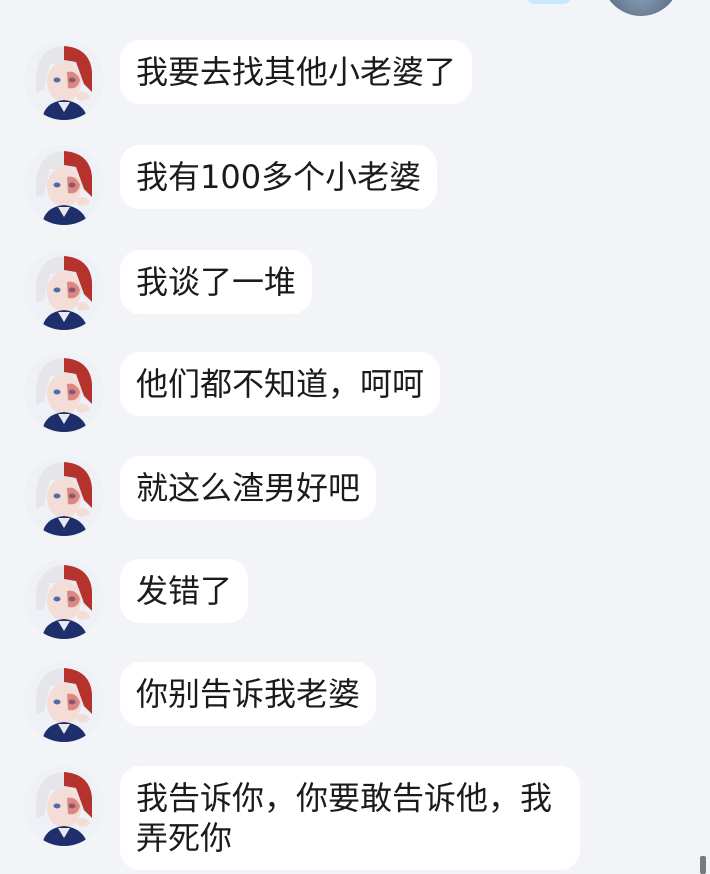 The height and width of the screenshot is (874, 710). I want to click on message-bubble: 发错了, so click(184, 591).